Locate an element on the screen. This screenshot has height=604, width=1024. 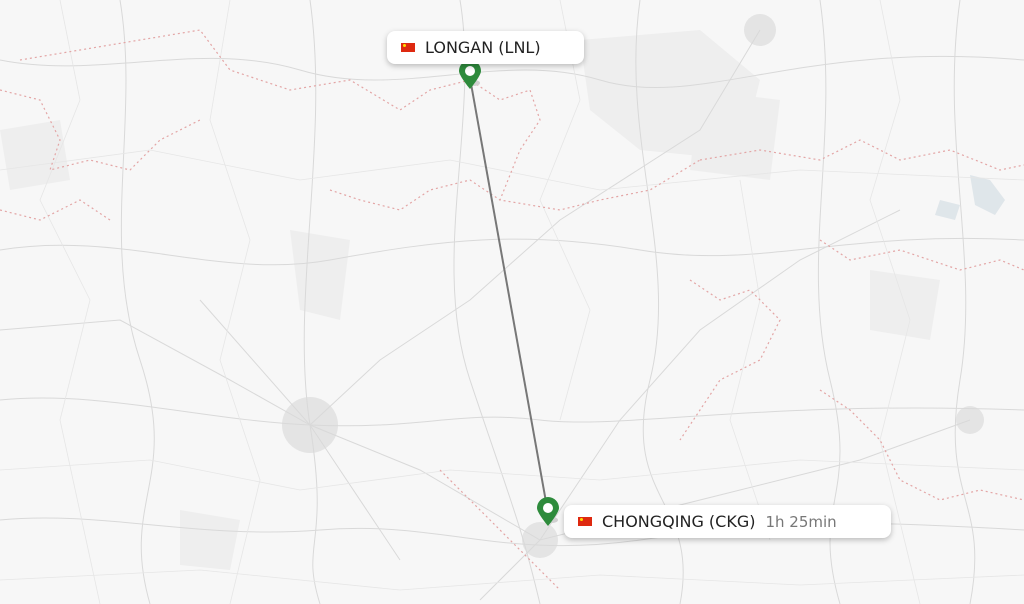
destination-airport-label: CHONGQING (CKG) 1h 25min is located at coordinates (727, 521).